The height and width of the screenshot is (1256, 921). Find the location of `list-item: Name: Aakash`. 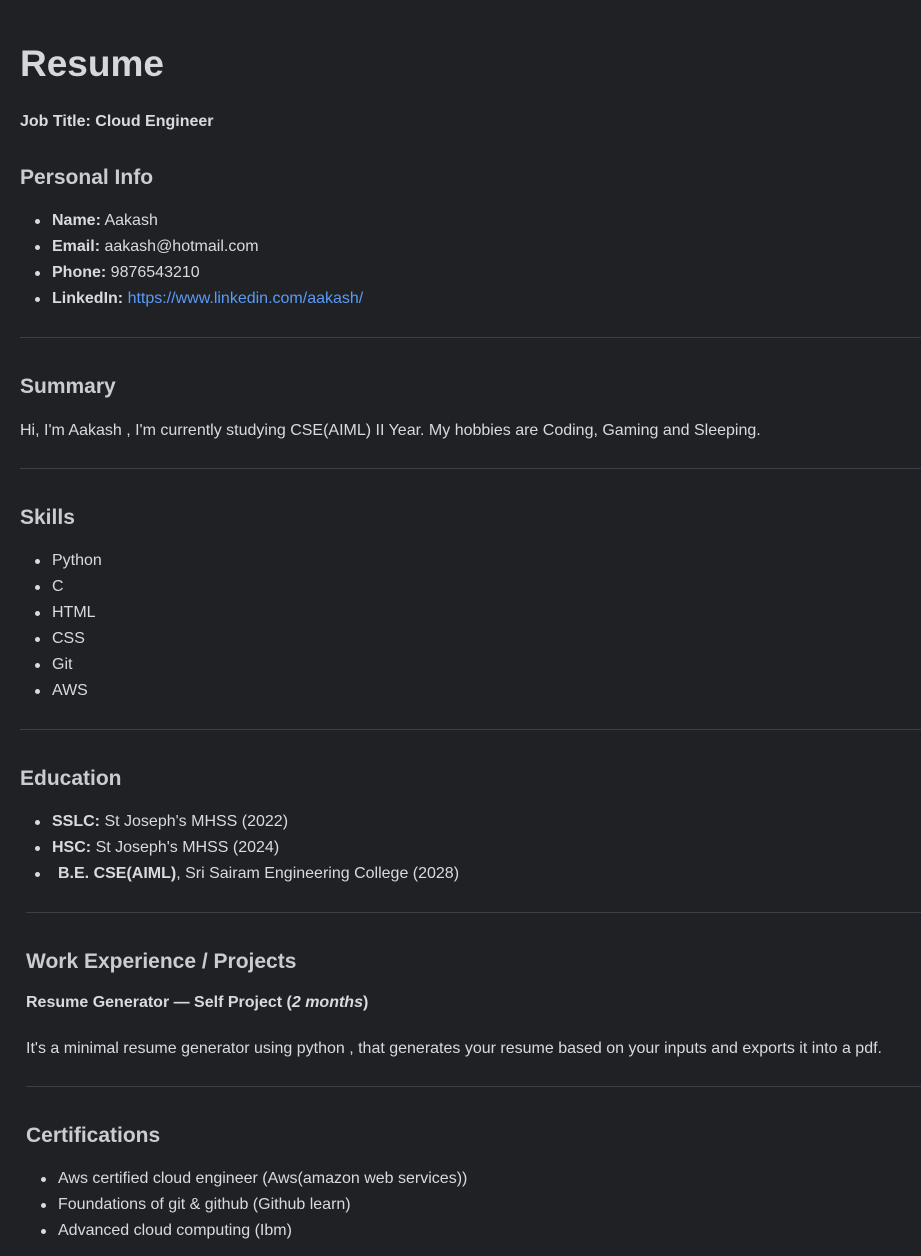

list-item: Name: Aakash is located at coordinates (191, 224).